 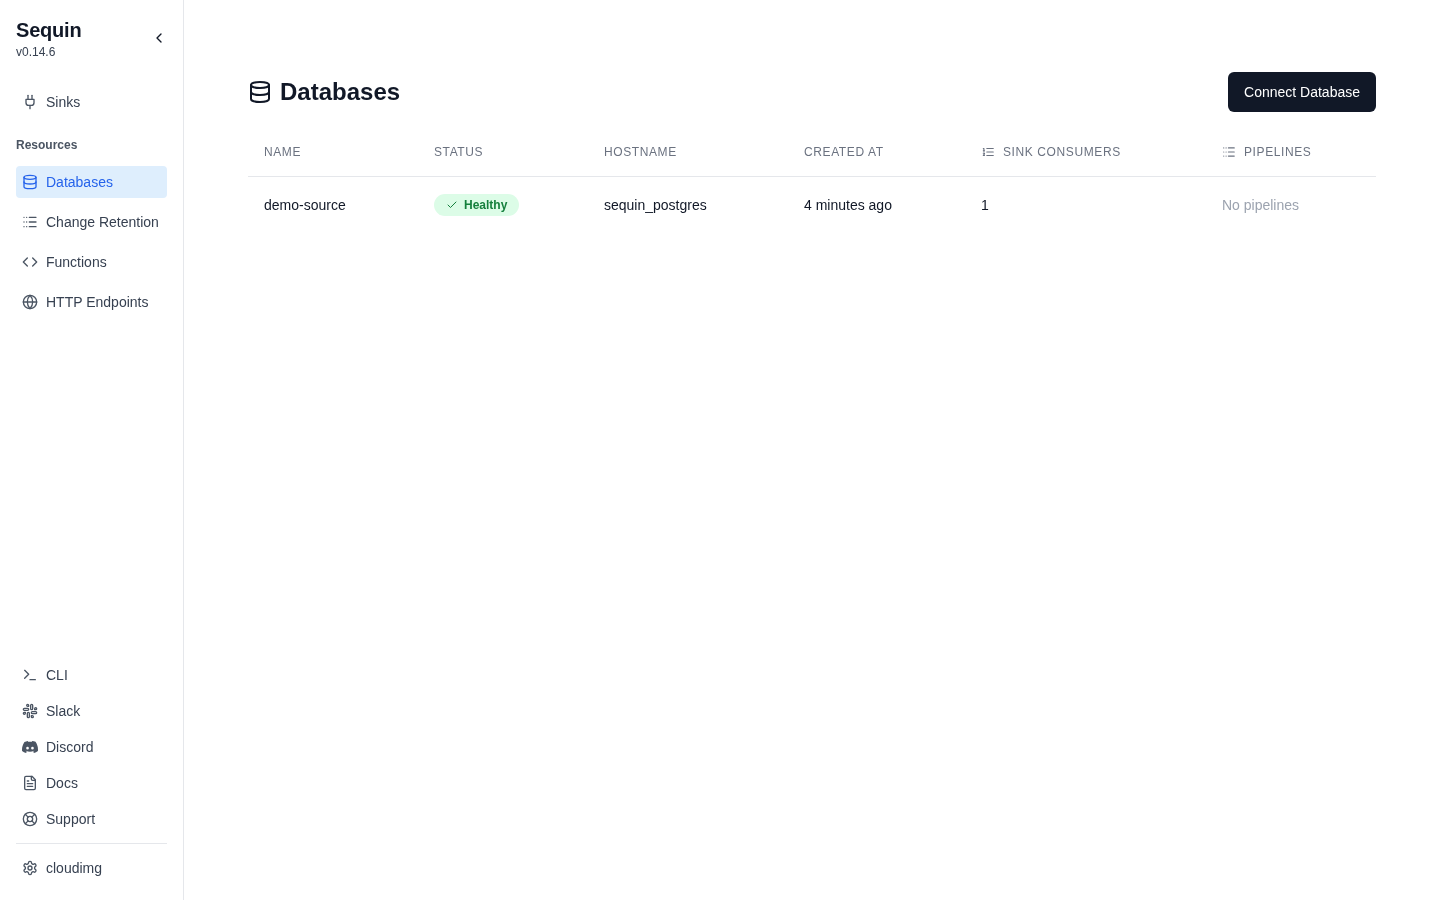 What do you see at coordinates (305, 205) in the screenshot?
I see `table-cell: demo-source` at bounding box center [305, 205].